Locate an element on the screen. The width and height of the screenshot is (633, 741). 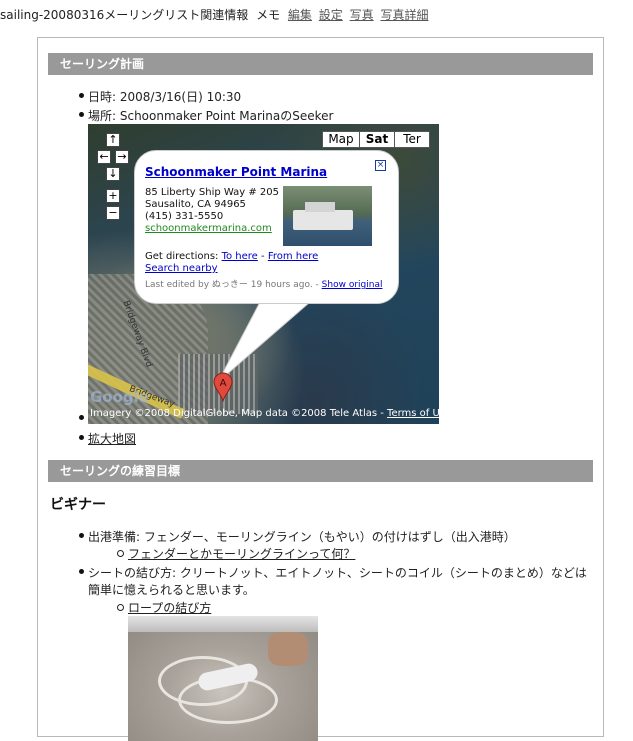
page-title: sailing-20080316メーリングリスト関連情報 is located at coordinates (124, 15).